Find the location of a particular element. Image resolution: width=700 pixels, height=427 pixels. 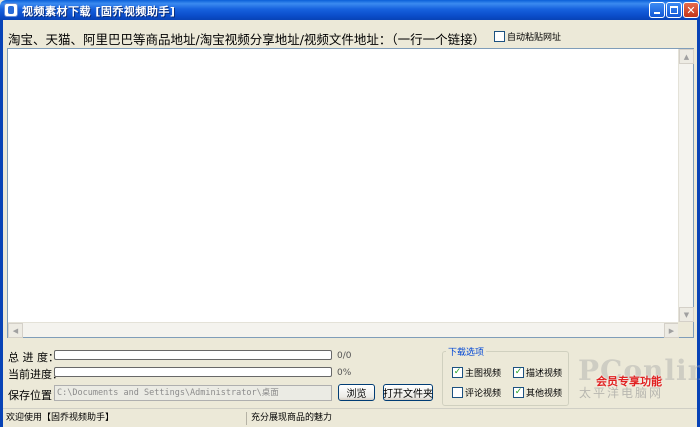

minimize-icon is located at coordinates (657, 13).